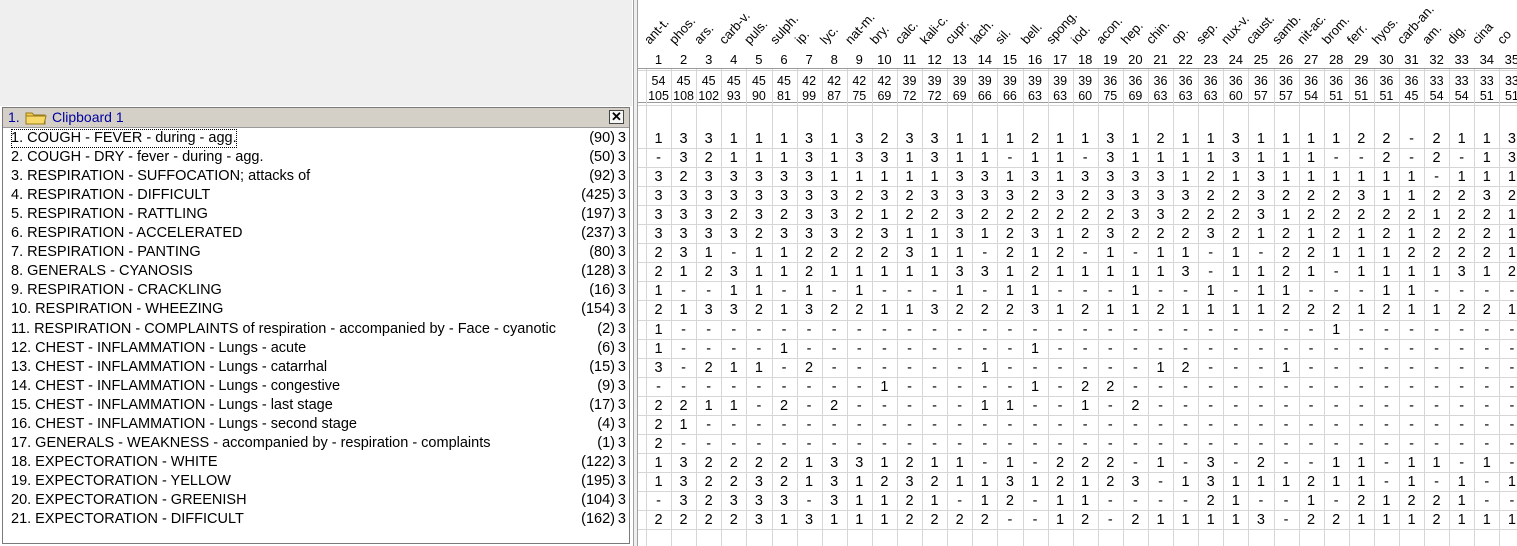  What do you see at coordinates (316, 138) in the screenshot?
I see `rubric-row: 1. COUGH - FEVER - during - agg. (90) 3` at bounding box center [316, 138].